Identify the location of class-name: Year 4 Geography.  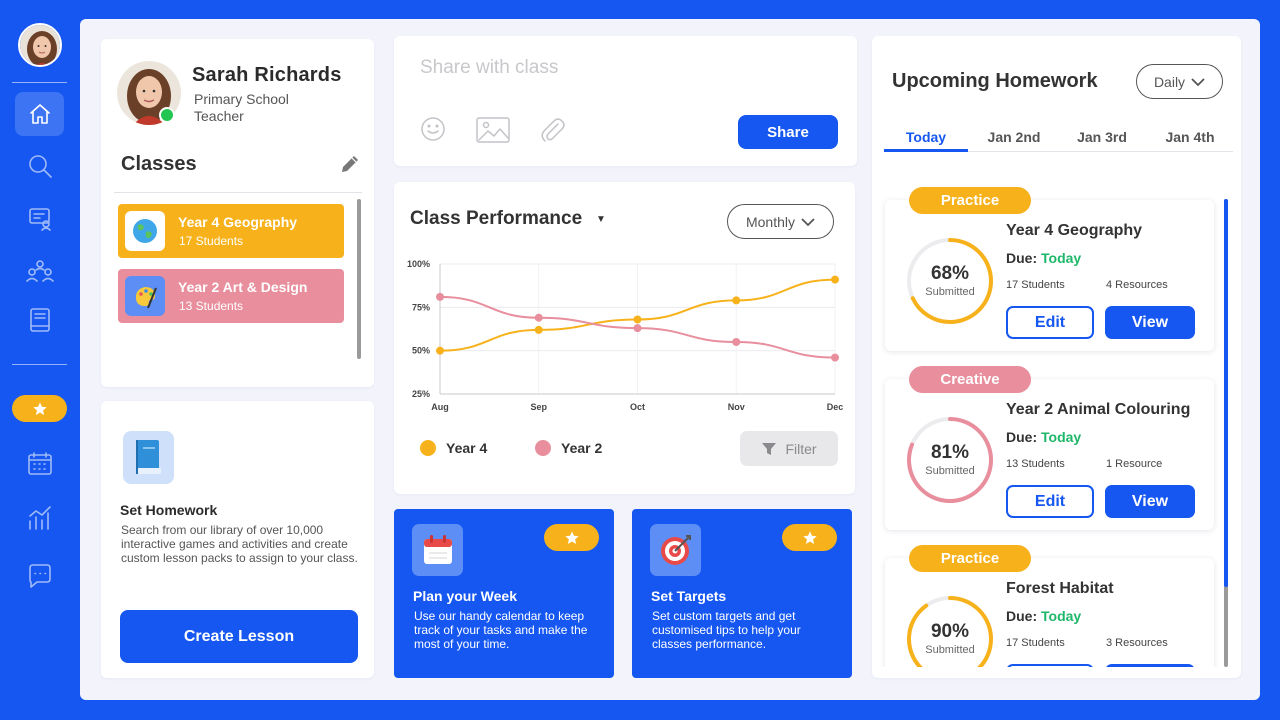
(238, 222).